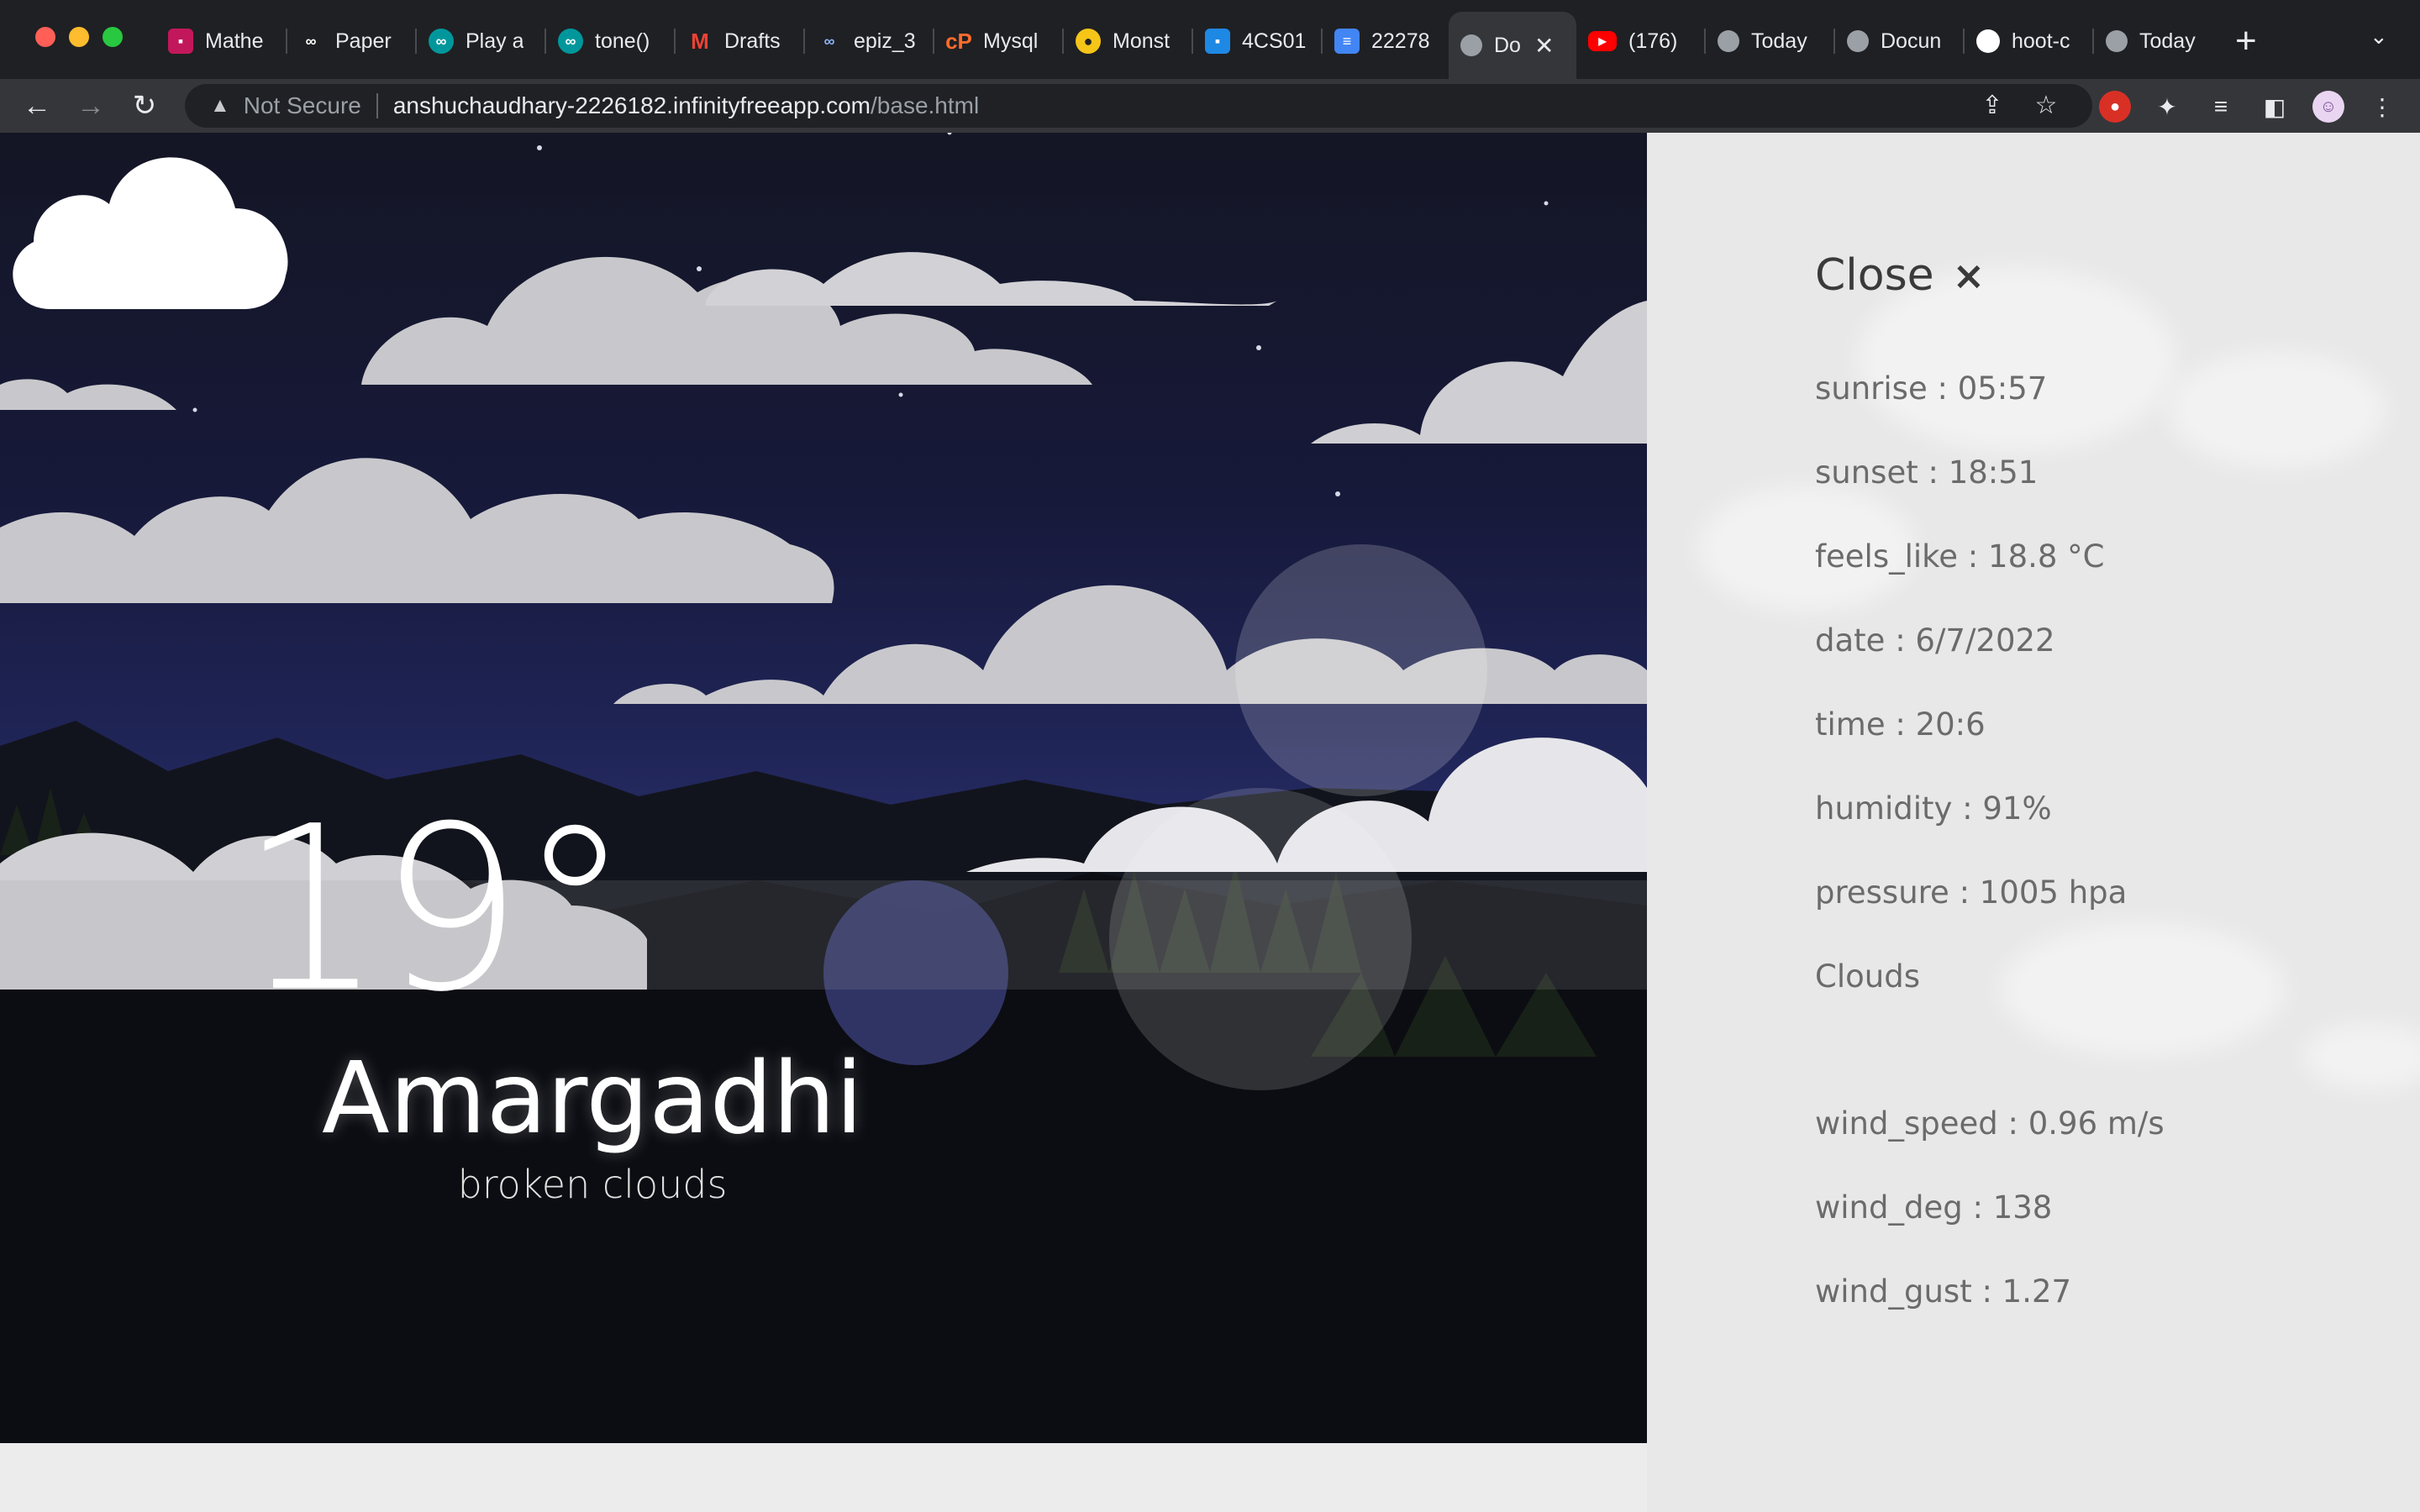 This screenshot has height=1512, width=2420. What do you see at coordinates (1943, 1291) in the screenshot?
I see `stat-wind-gust: wind_gust : 1.27` at bounding box center [1943, 1291].